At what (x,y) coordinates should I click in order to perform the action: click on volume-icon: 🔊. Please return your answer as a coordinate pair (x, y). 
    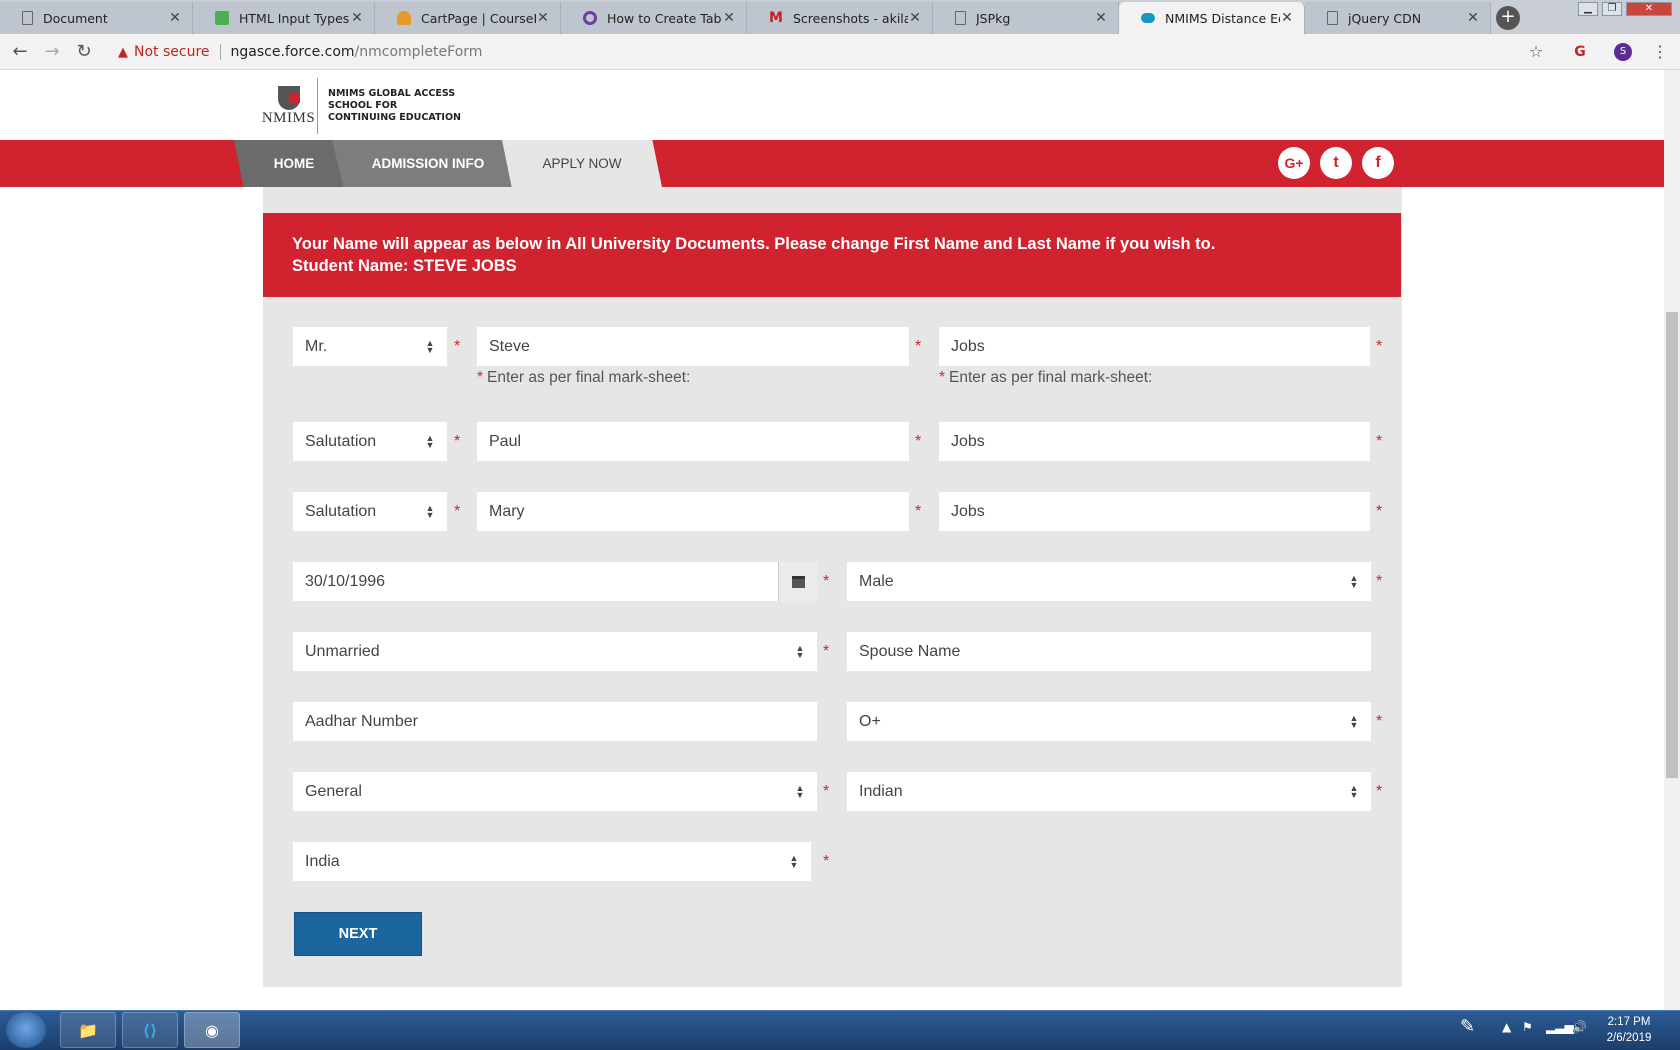
    Looking at the image, I should click on (1579, 1027).